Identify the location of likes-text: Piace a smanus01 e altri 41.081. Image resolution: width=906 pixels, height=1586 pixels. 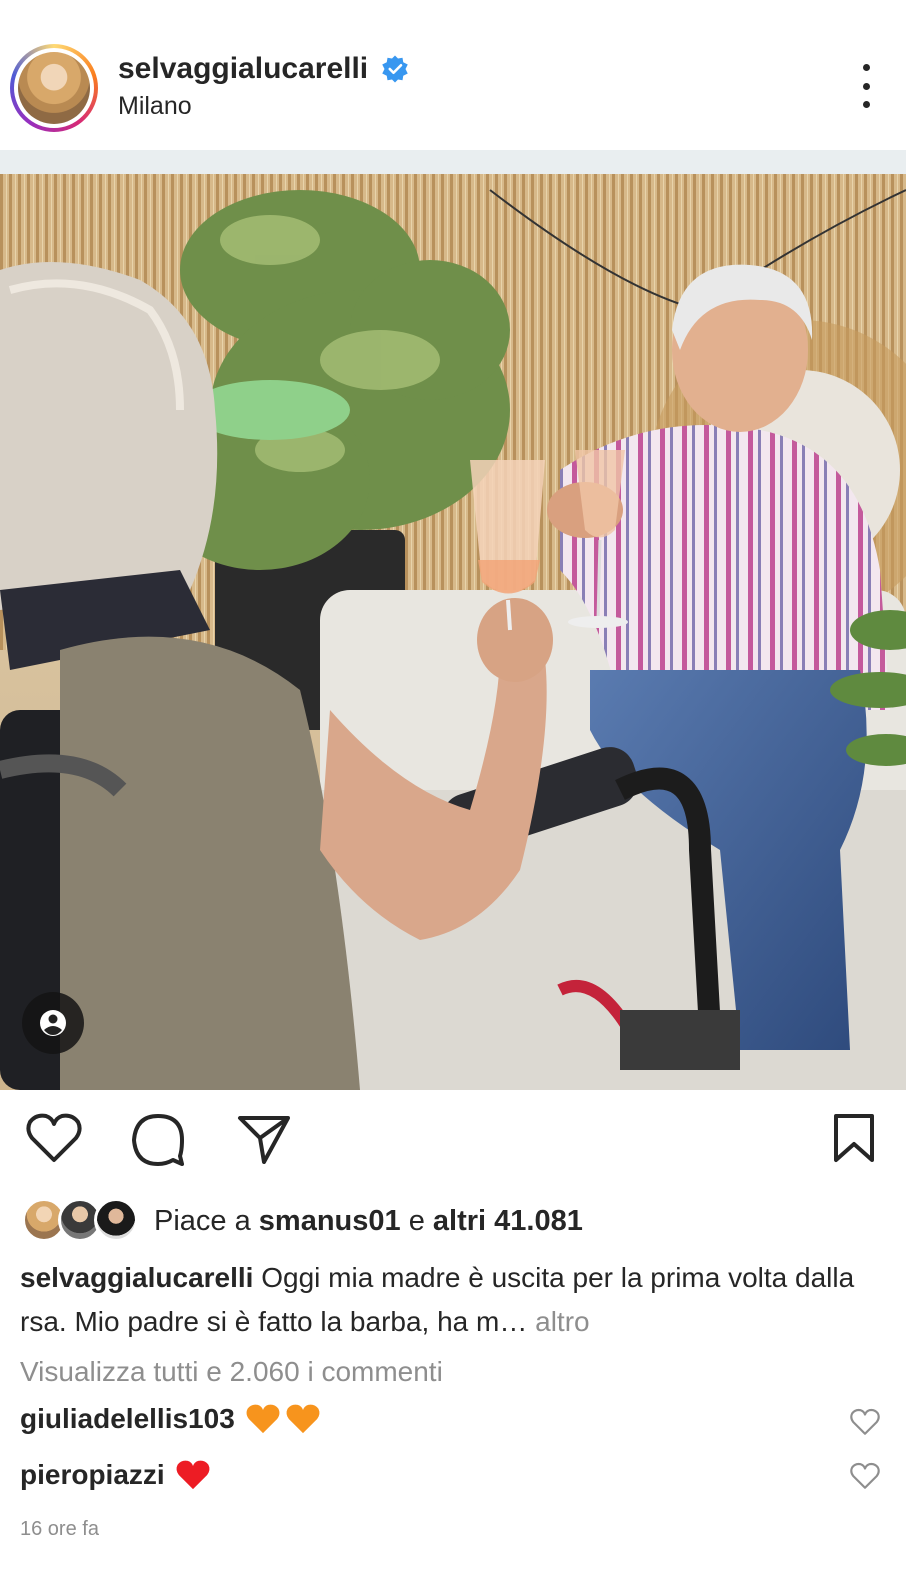
(368, 1220).